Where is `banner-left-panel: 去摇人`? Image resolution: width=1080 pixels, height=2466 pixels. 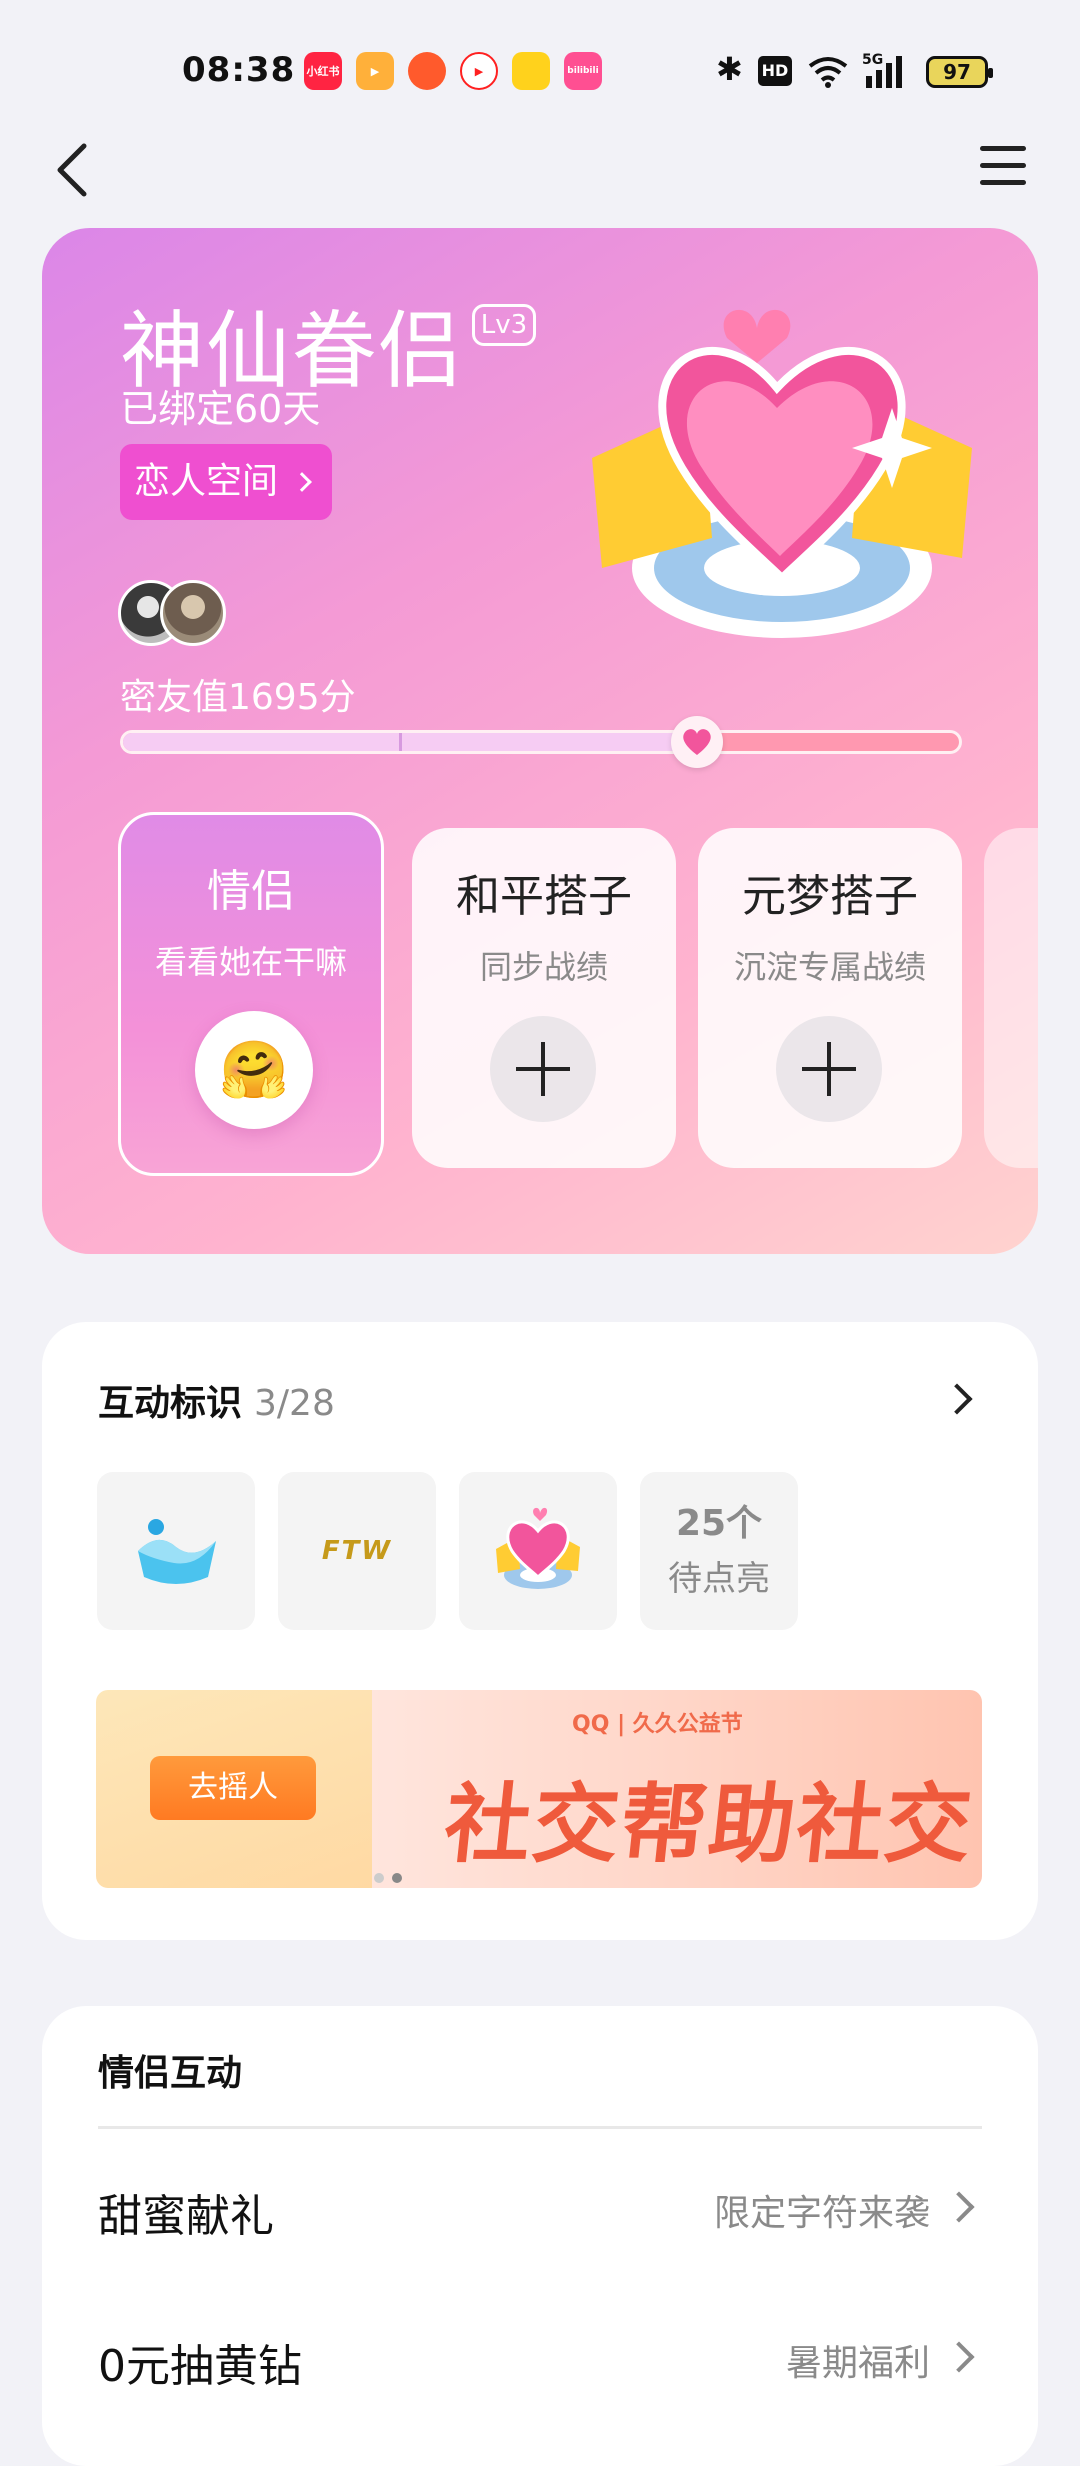 banner-left-panel: 去摇人 is located at coordinates (234, 1789).